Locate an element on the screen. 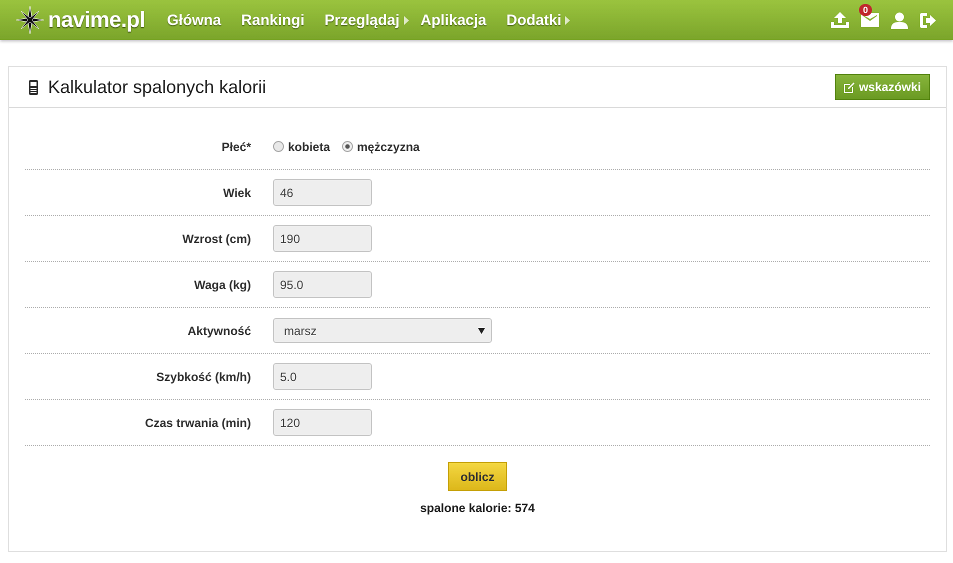  compass-star-icon is located at coordinates (30, 20).